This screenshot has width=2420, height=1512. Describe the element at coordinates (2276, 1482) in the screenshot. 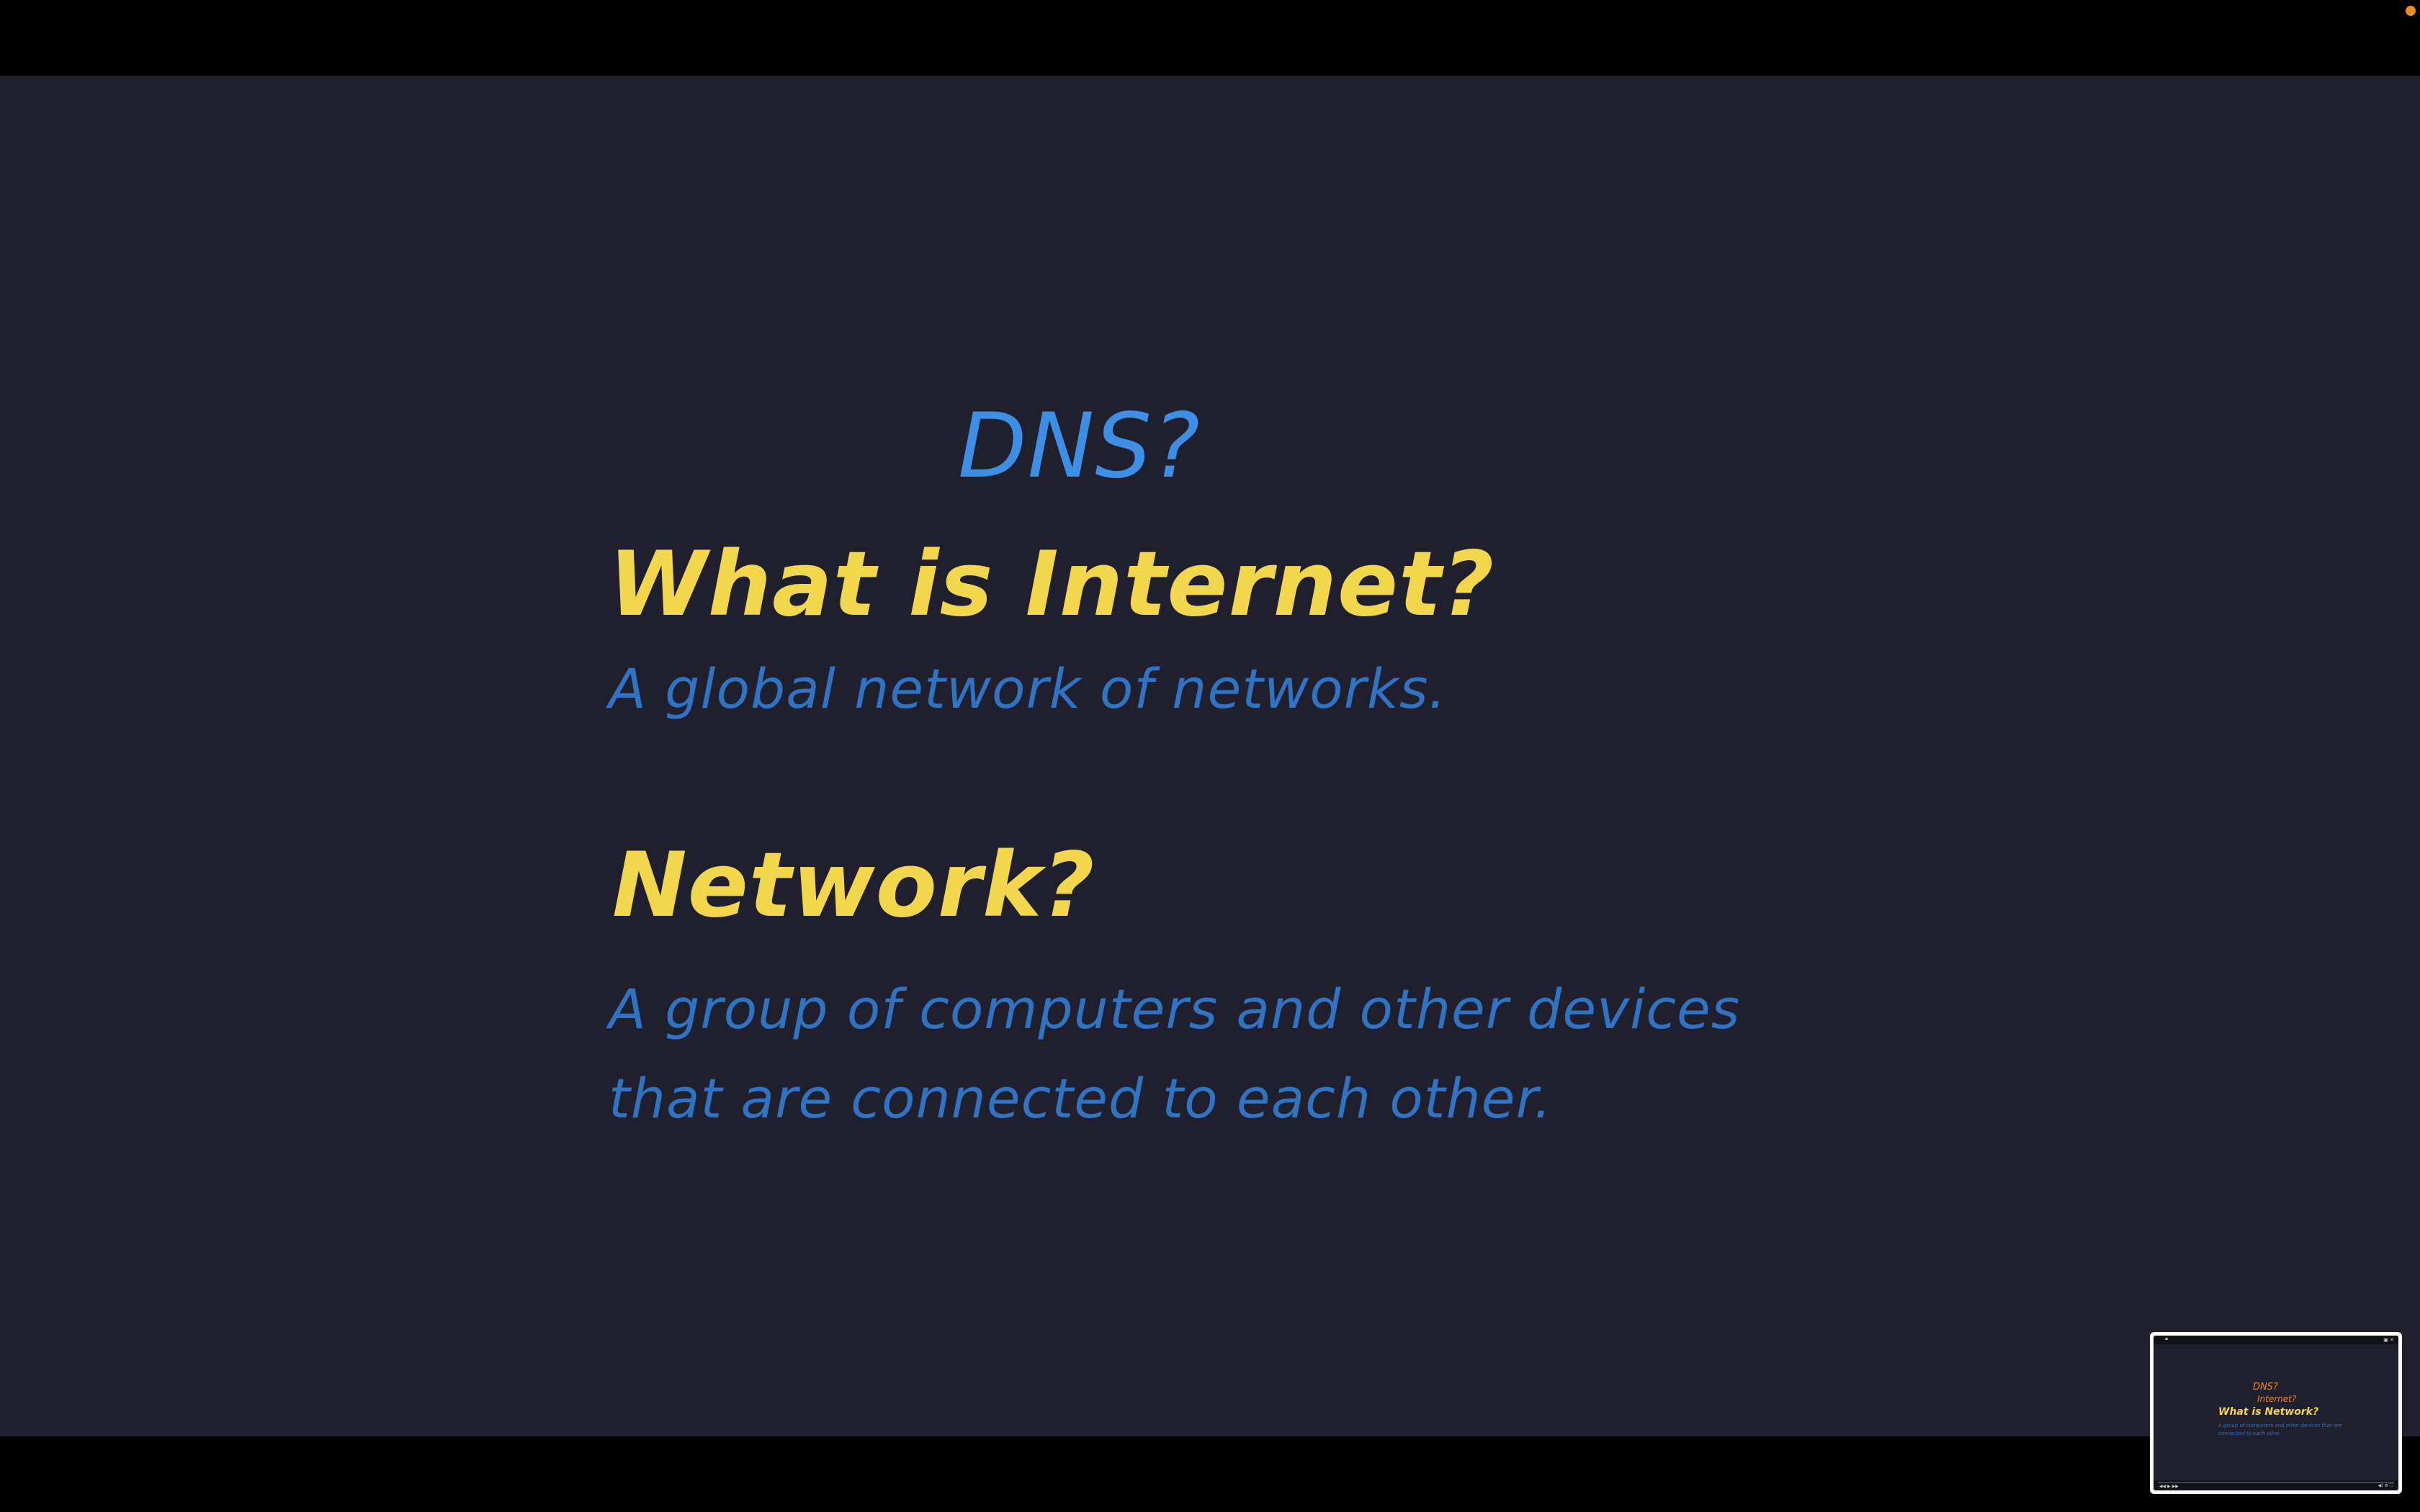

I see `pip-progress-bar` at that location.